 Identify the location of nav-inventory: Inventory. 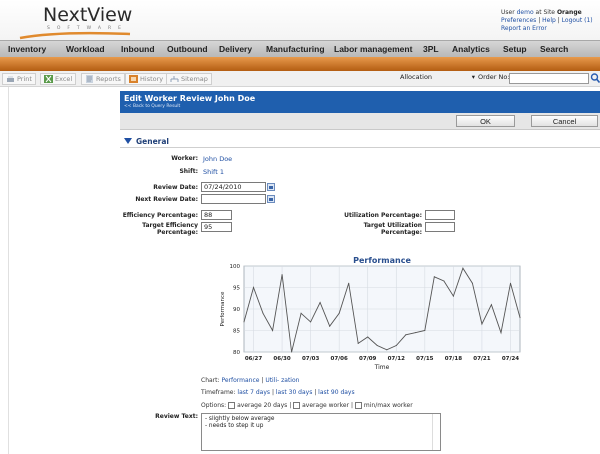
(27, 49).